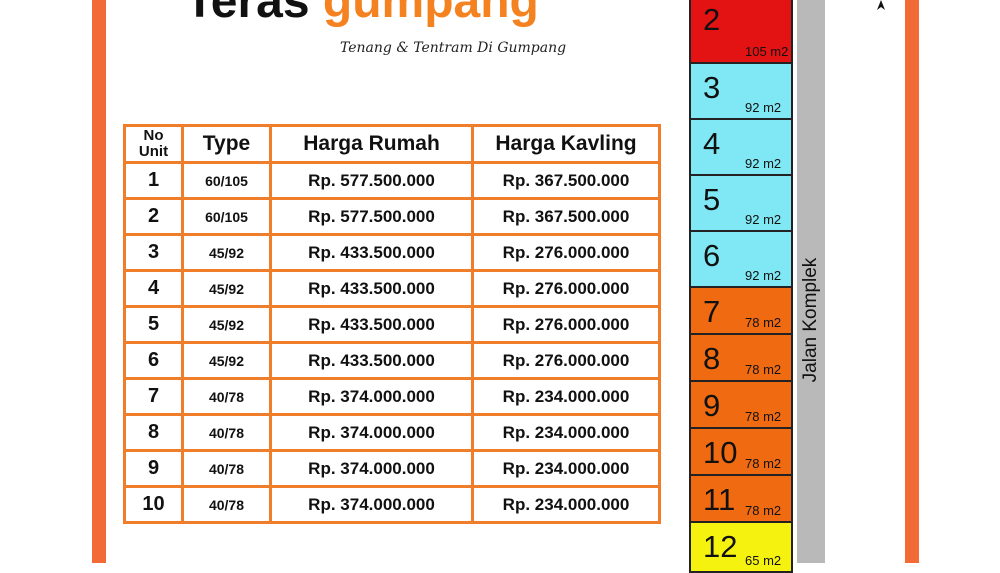  What do you see at coordinates (712, 405) in the screenshot?
I see `lot-number: 9` at bounding box center [712, 405].